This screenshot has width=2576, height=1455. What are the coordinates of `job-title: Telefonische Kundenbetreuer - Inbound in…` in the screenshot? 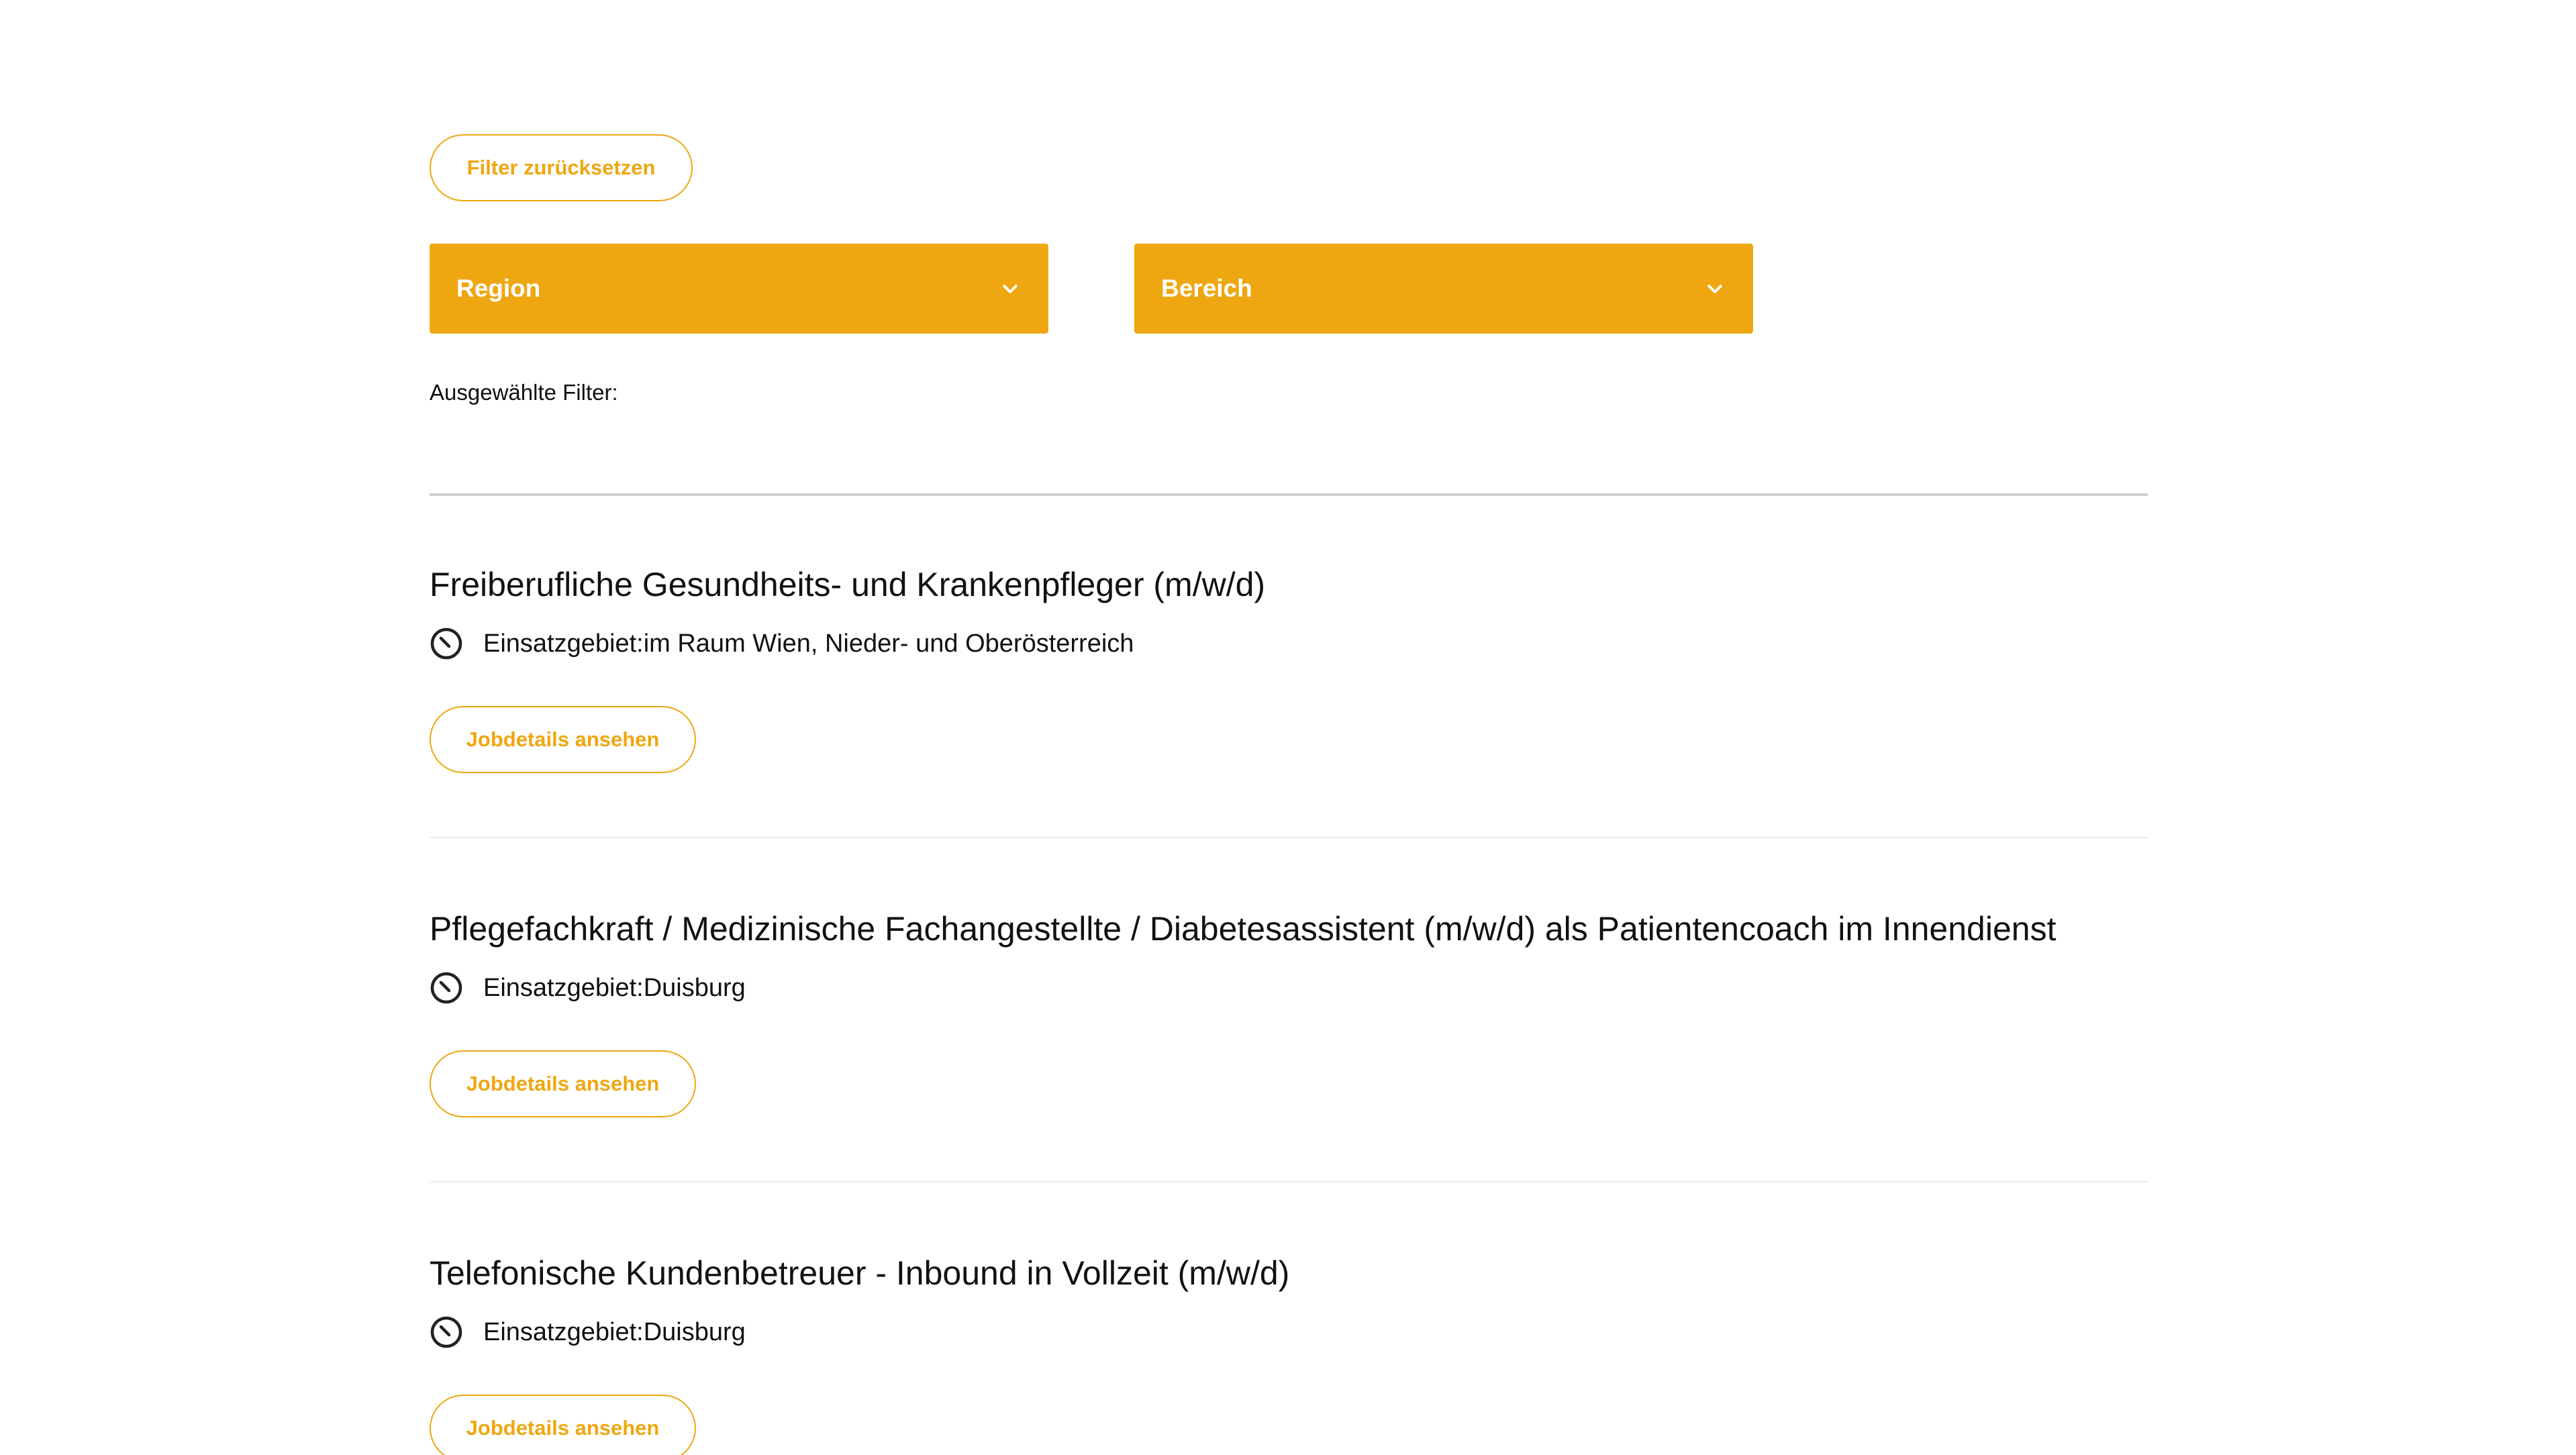 It's located at (860, 1273).